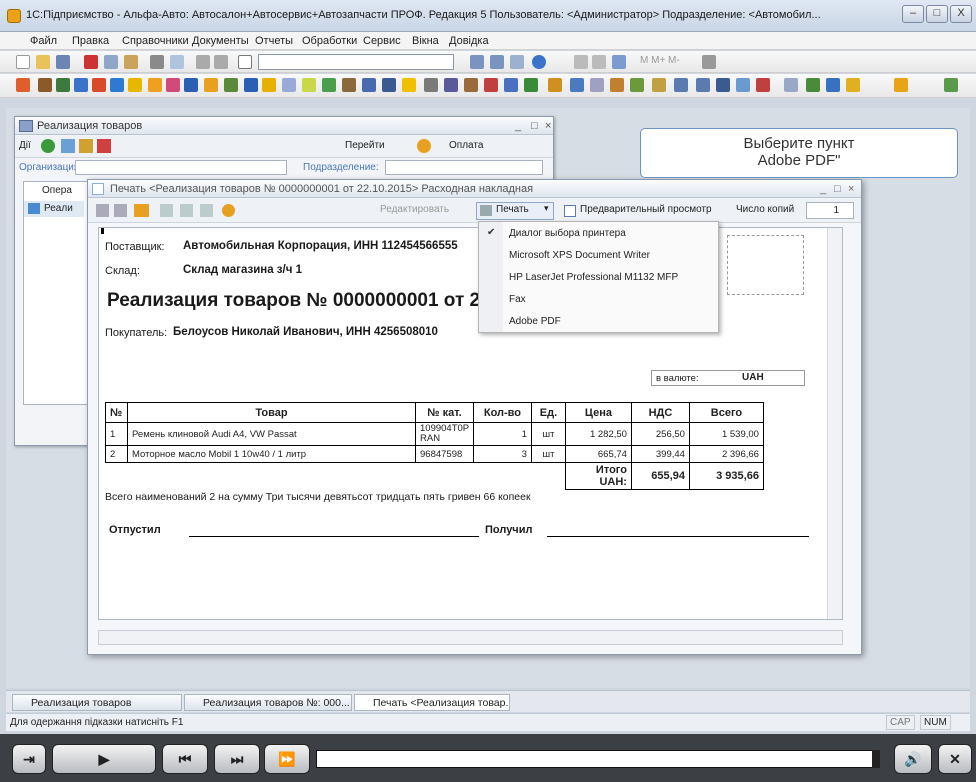 The image size is (976, 782). I want to click on redo-icon, so click(221, 62).